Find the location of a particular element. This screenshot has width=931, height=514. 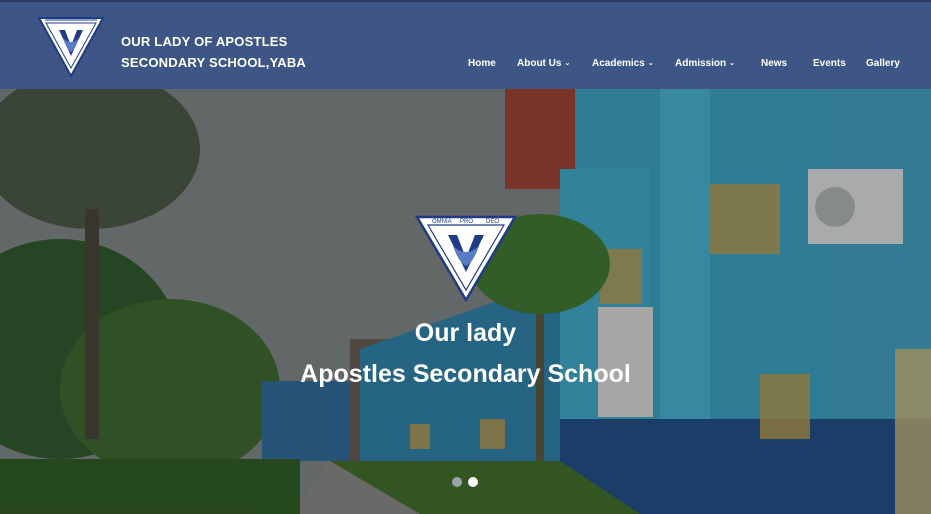

nav-label: Events is located at coordinates (829, 63).